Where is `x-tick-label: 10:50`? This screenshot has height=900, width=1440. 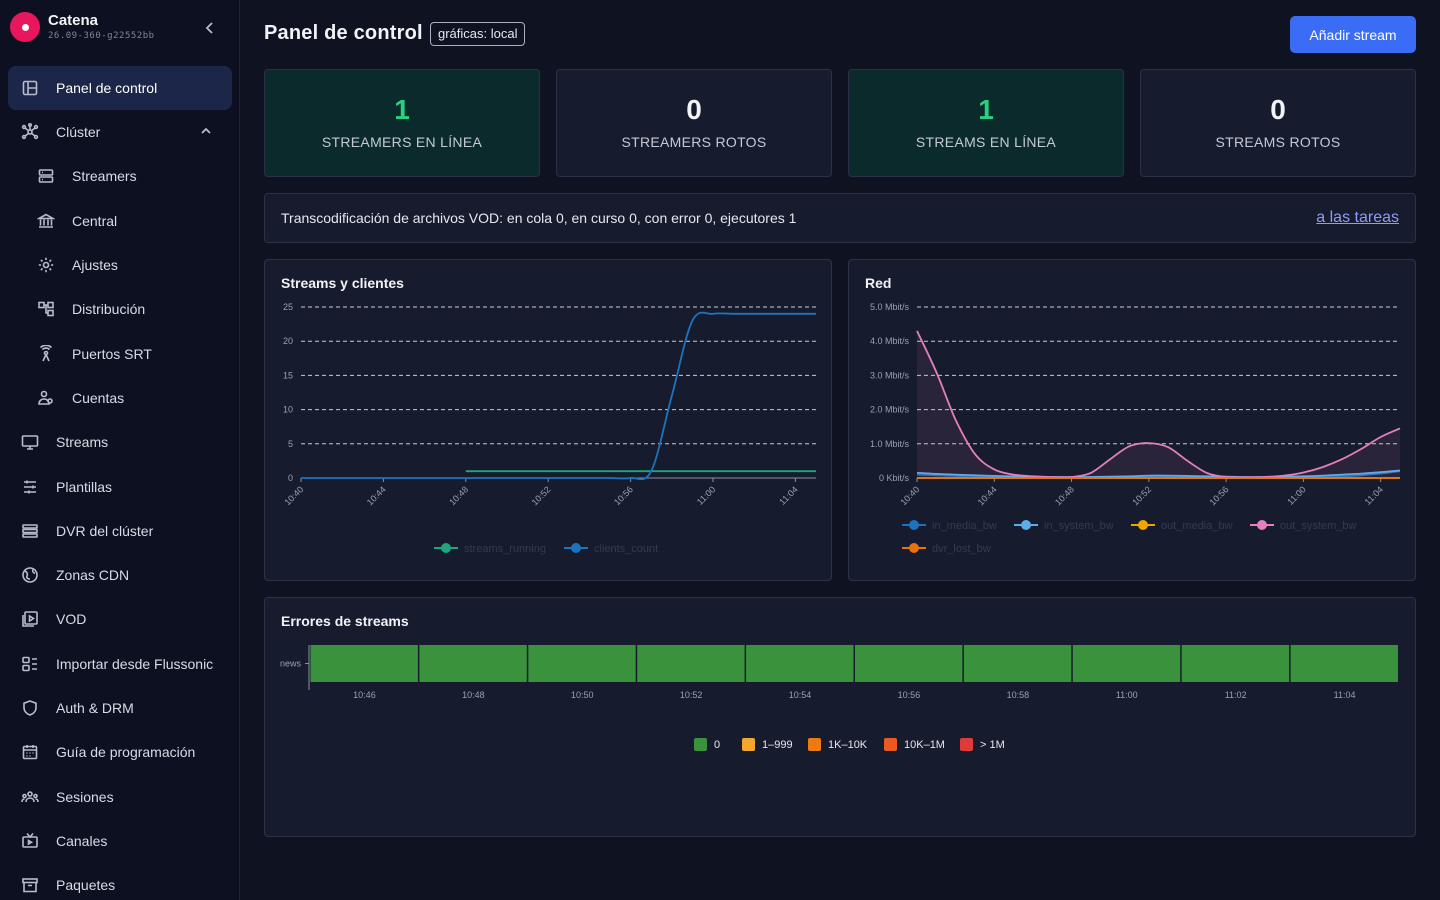
x-tick-label: 10:50 is located at coordinates (582, 695).